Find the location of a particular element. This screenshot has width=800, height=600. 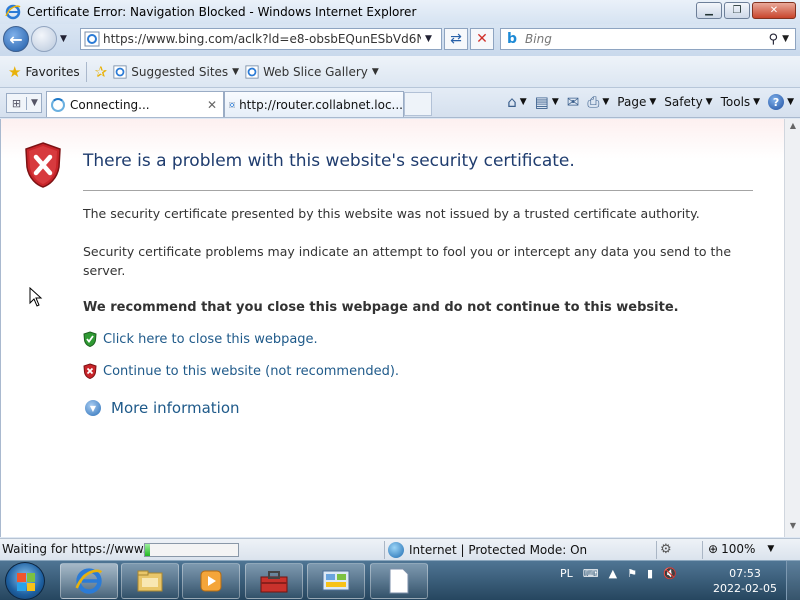

taskbar-blank-document is located at coordinates (399, 581).